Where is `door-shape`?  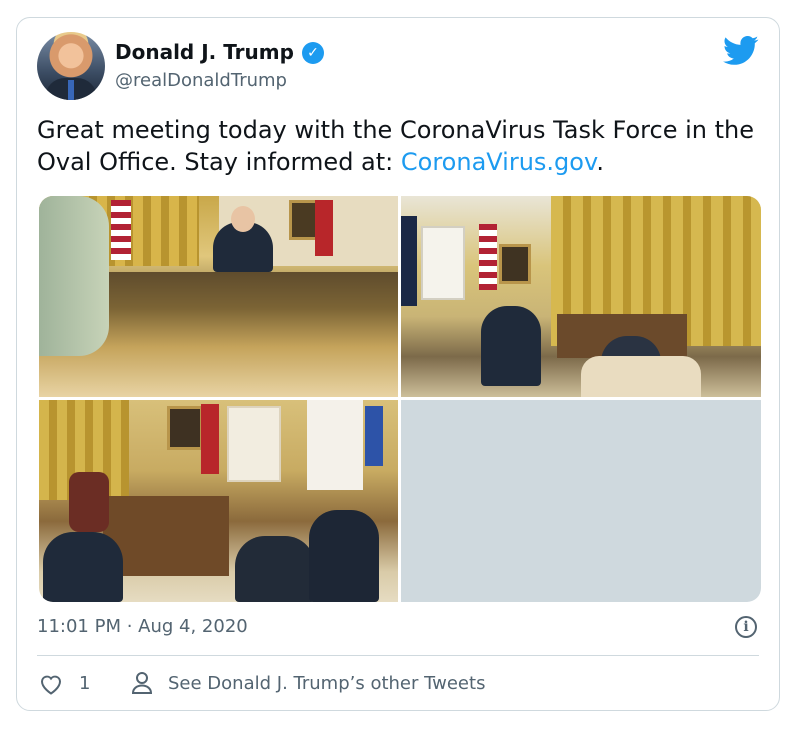 door-shape is located at coordinates (335, 445).